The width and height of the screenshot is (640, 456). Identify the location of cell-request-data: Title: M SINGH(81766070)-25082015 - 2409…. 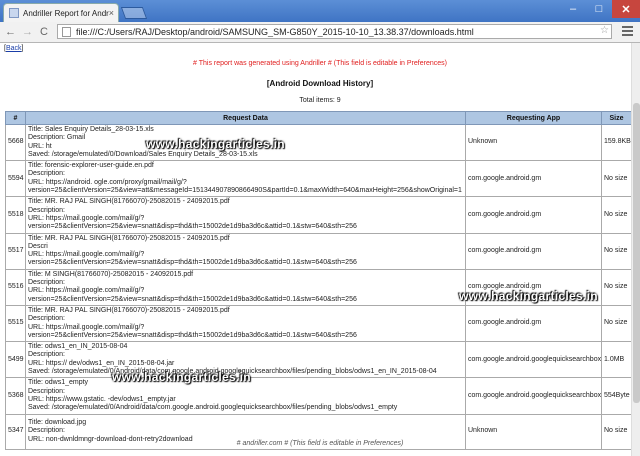
(245, 287).